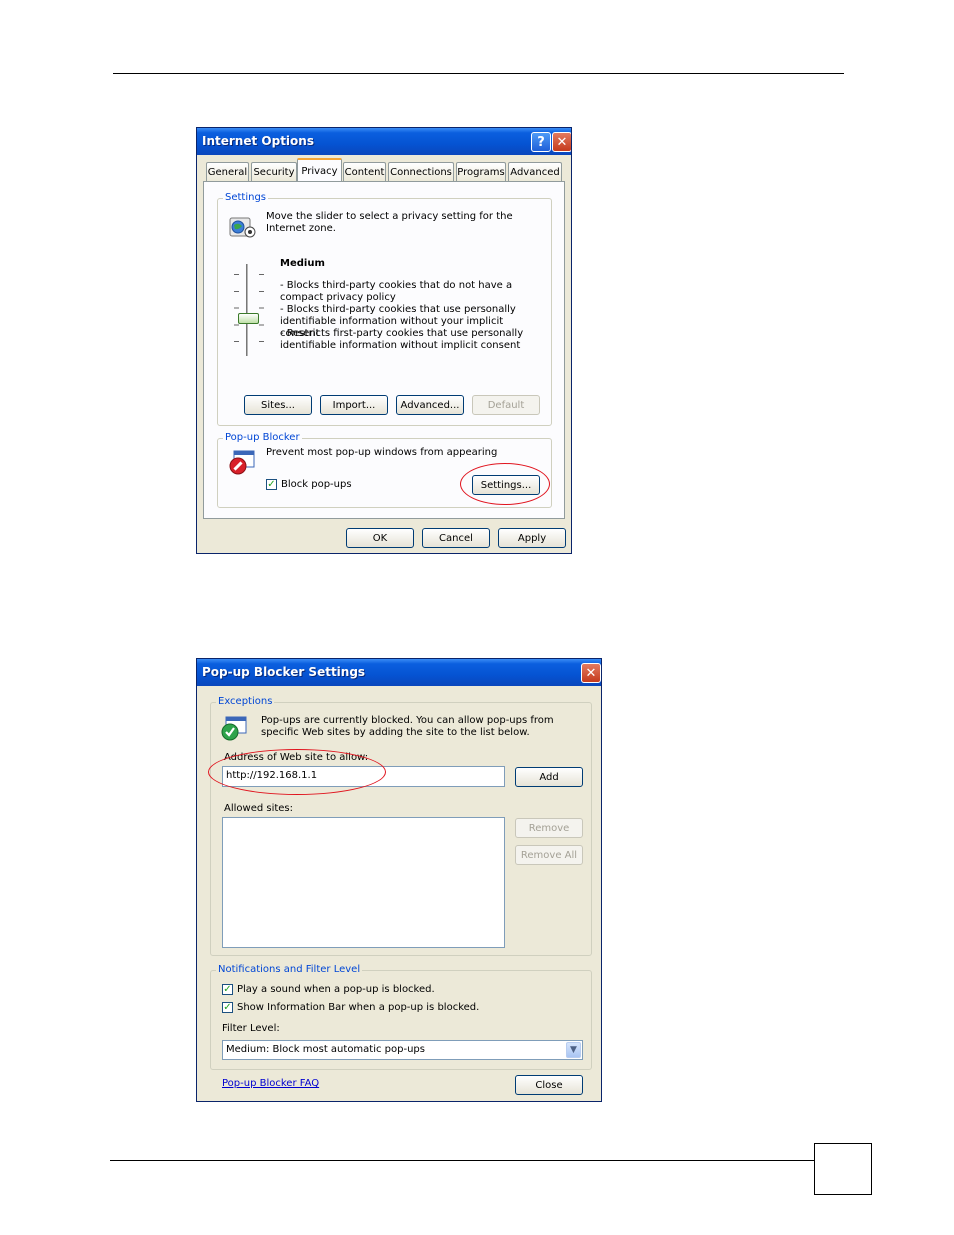  What do you see at coordinates (541, 142) in the screenshot?
I see `help-button: ?` at bounding box center [541, 142].